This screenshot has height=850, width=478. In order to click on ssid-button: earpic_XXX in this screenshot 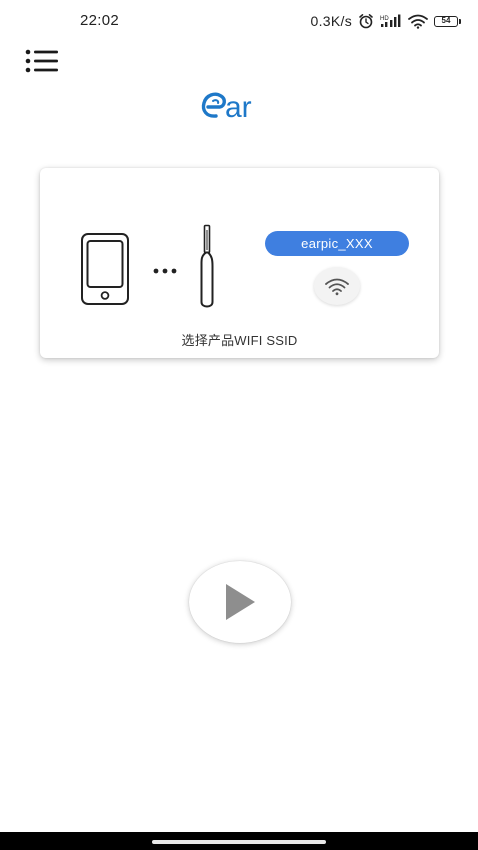, I will do `click(337, 243)`.